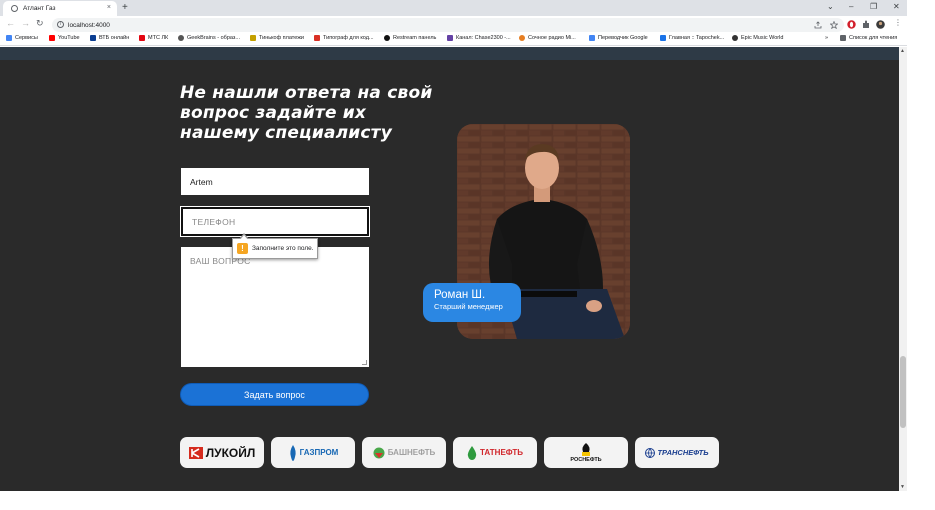 This screenshot has height=510, width=935. I want to click on transneft-globe-icon, so click(650, 452).